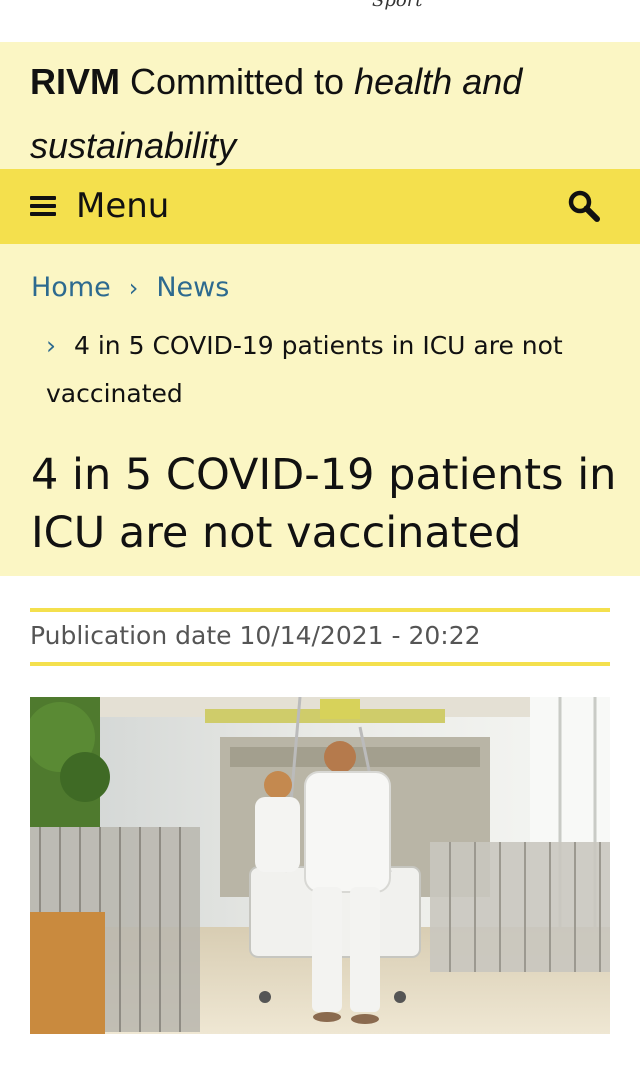  I want to click on search-button, so click(584, 206).